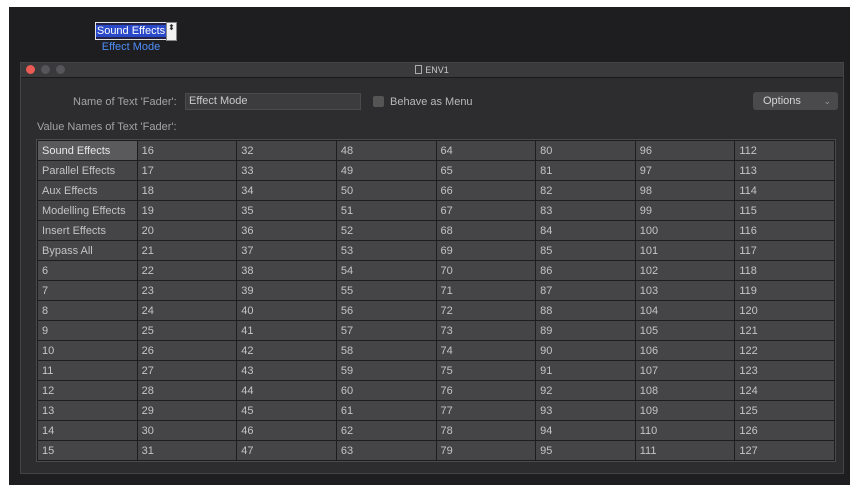 The width and height of the screenshot is (850, 485). What do you see at coordinates (187, 410) in the screenshot?
I see `value-name-cell: 29` at bounding box center [187, 410].